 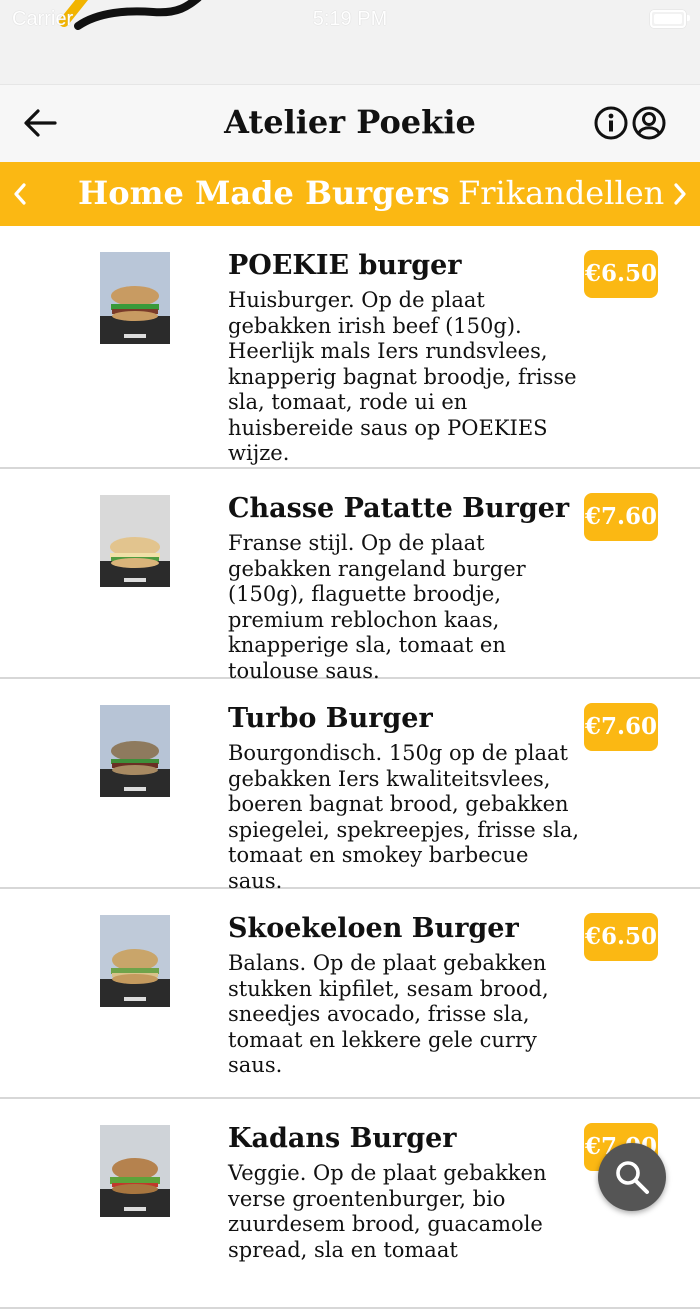 I want to click on info-icon, so click(x=611, y=123).